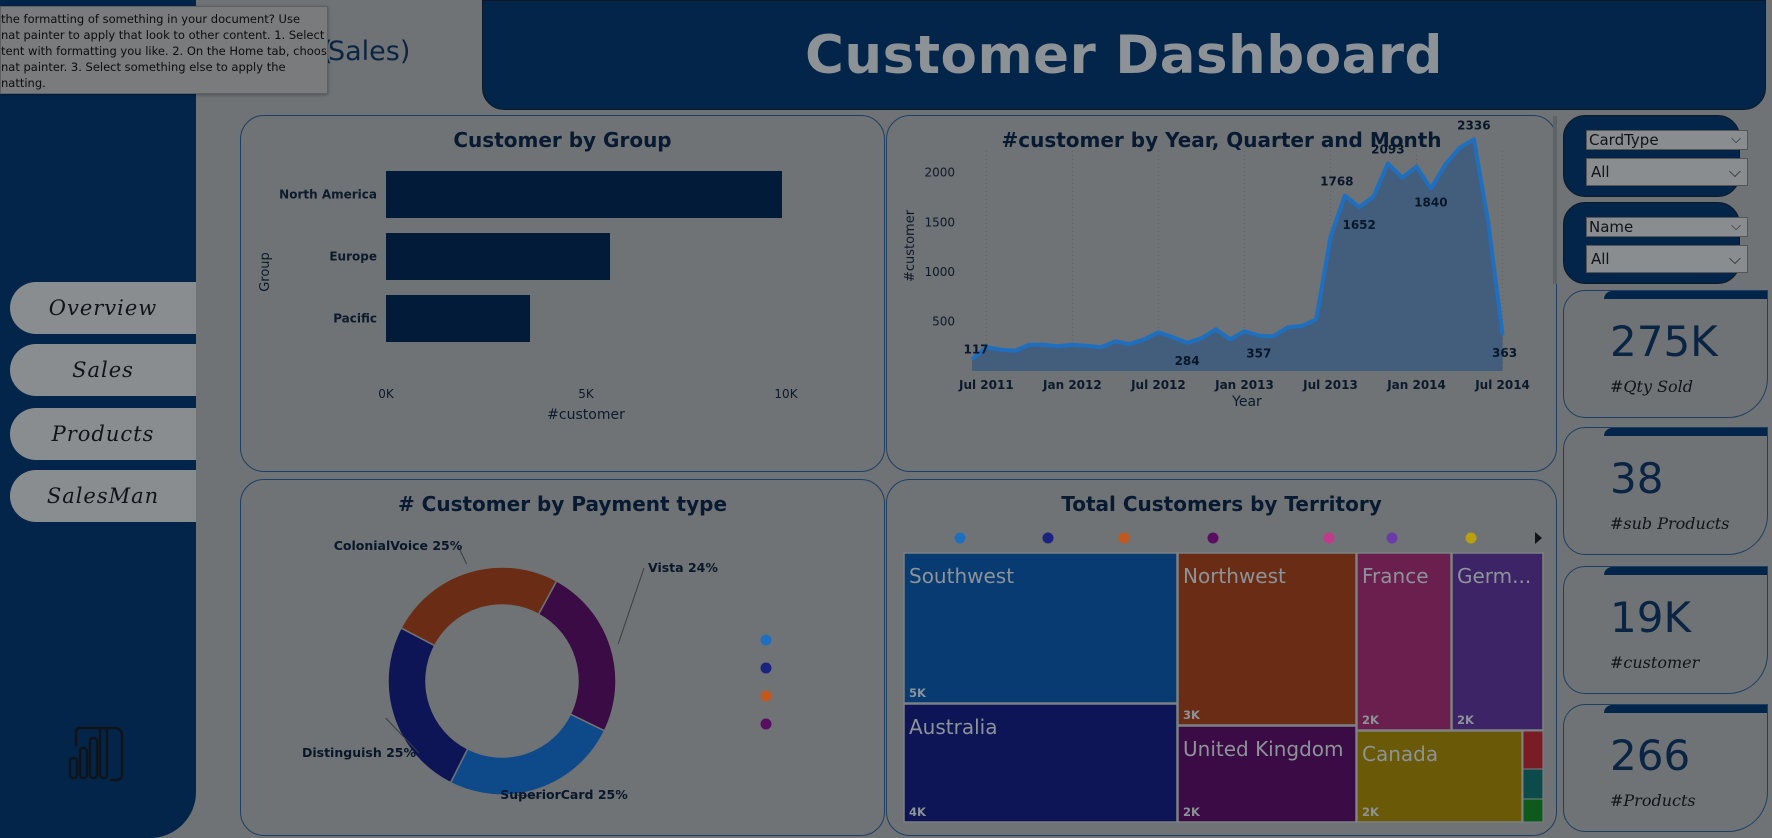 This screenshot has height=838, width=1772. I want to click on page-title: Customer Dashboard, so click(1124, 55).